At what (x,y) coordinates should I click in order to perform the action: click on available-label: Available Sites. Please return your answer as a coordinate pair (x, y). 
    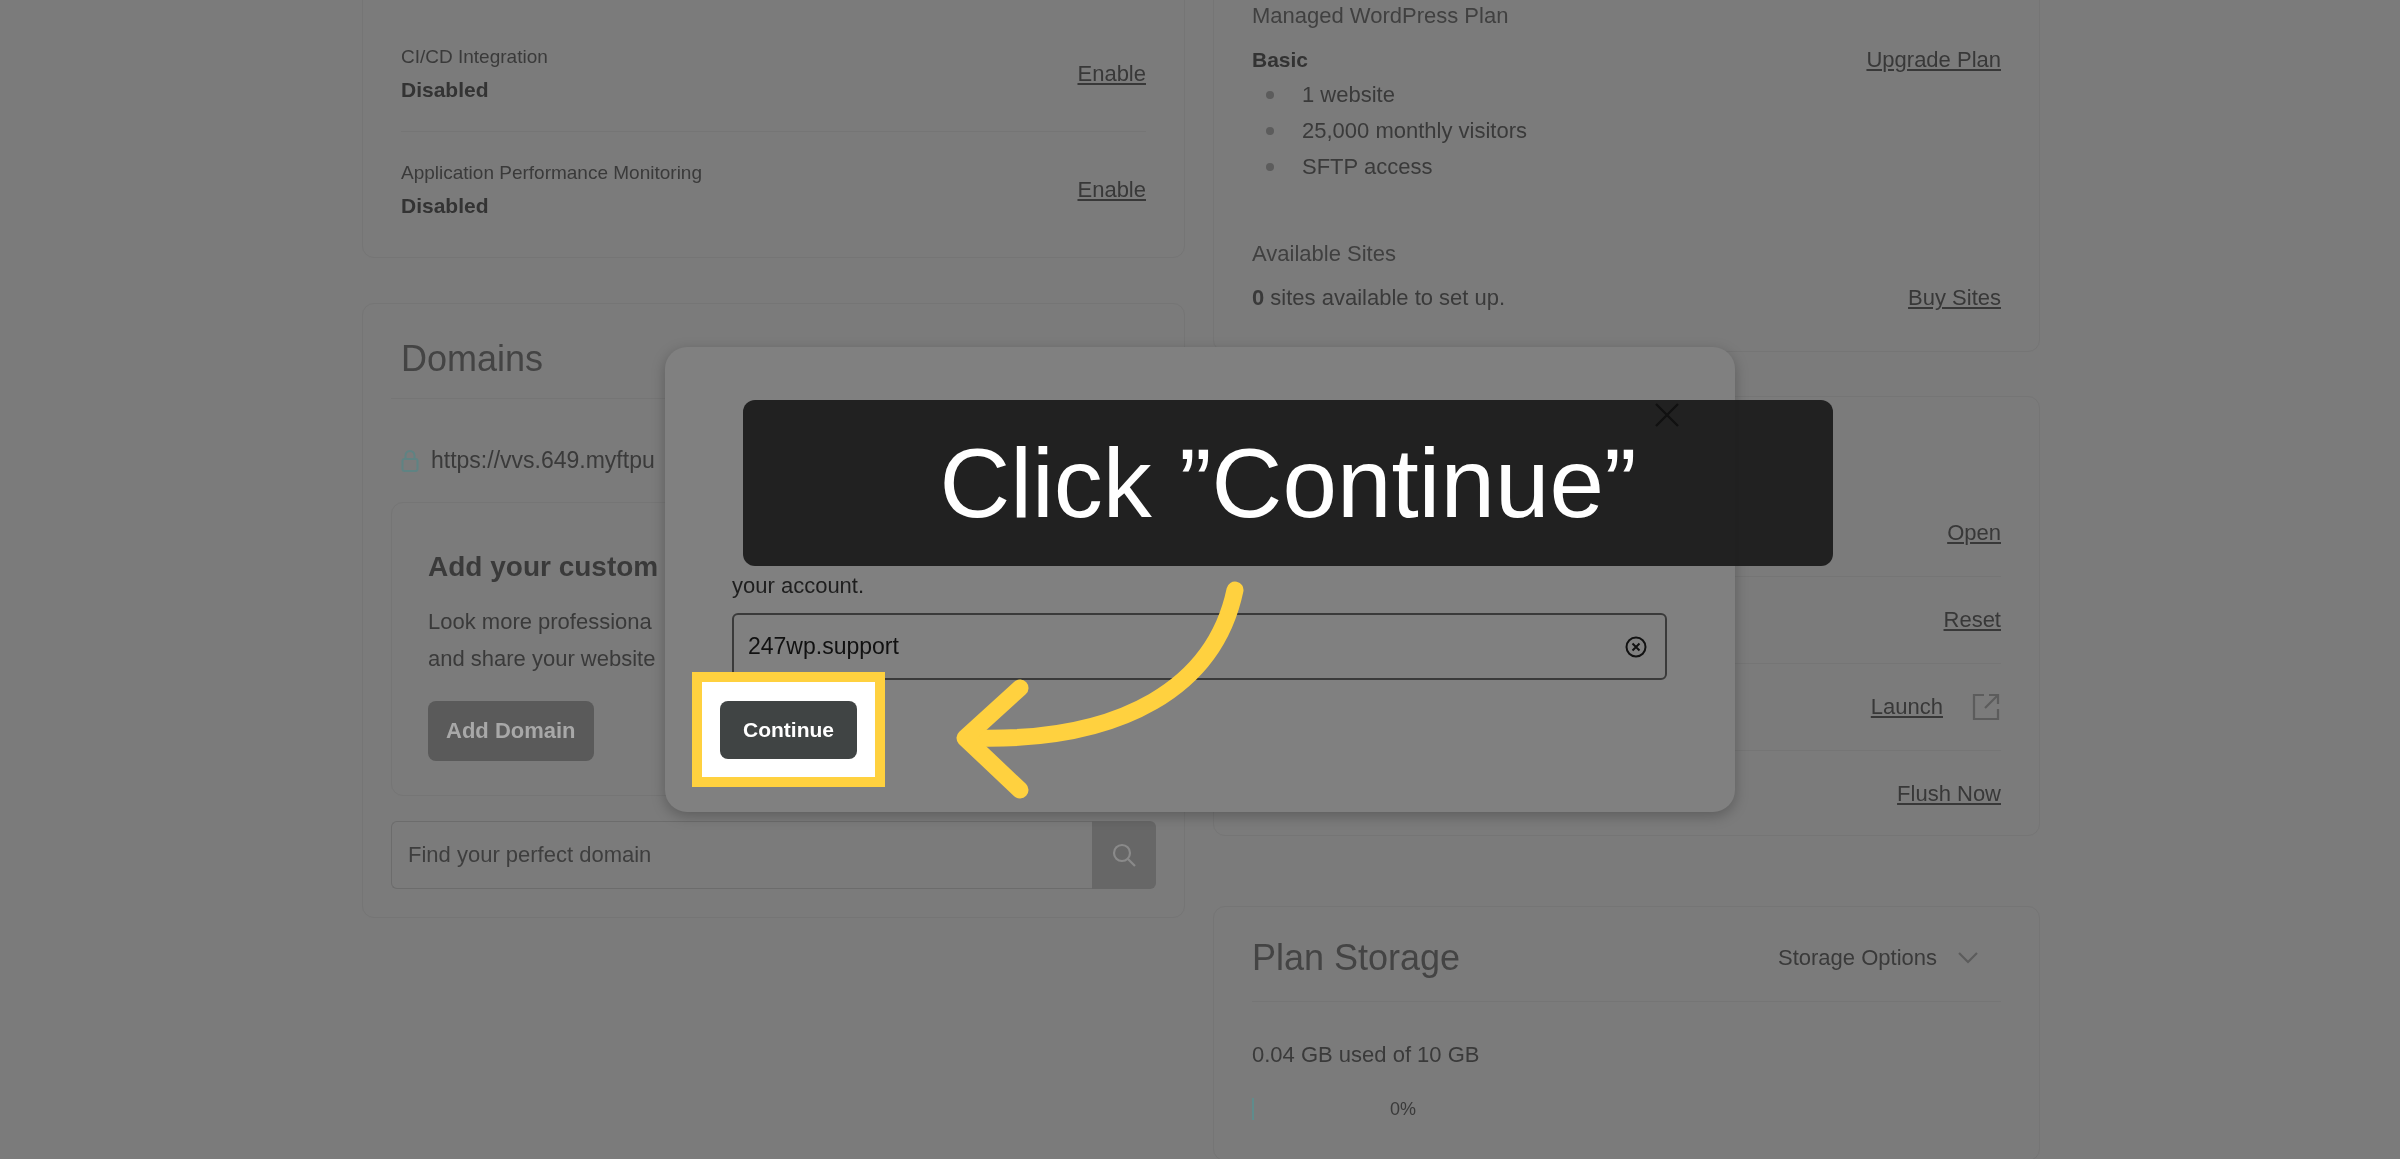
    Looking at the image, I should click on (1324, 254).